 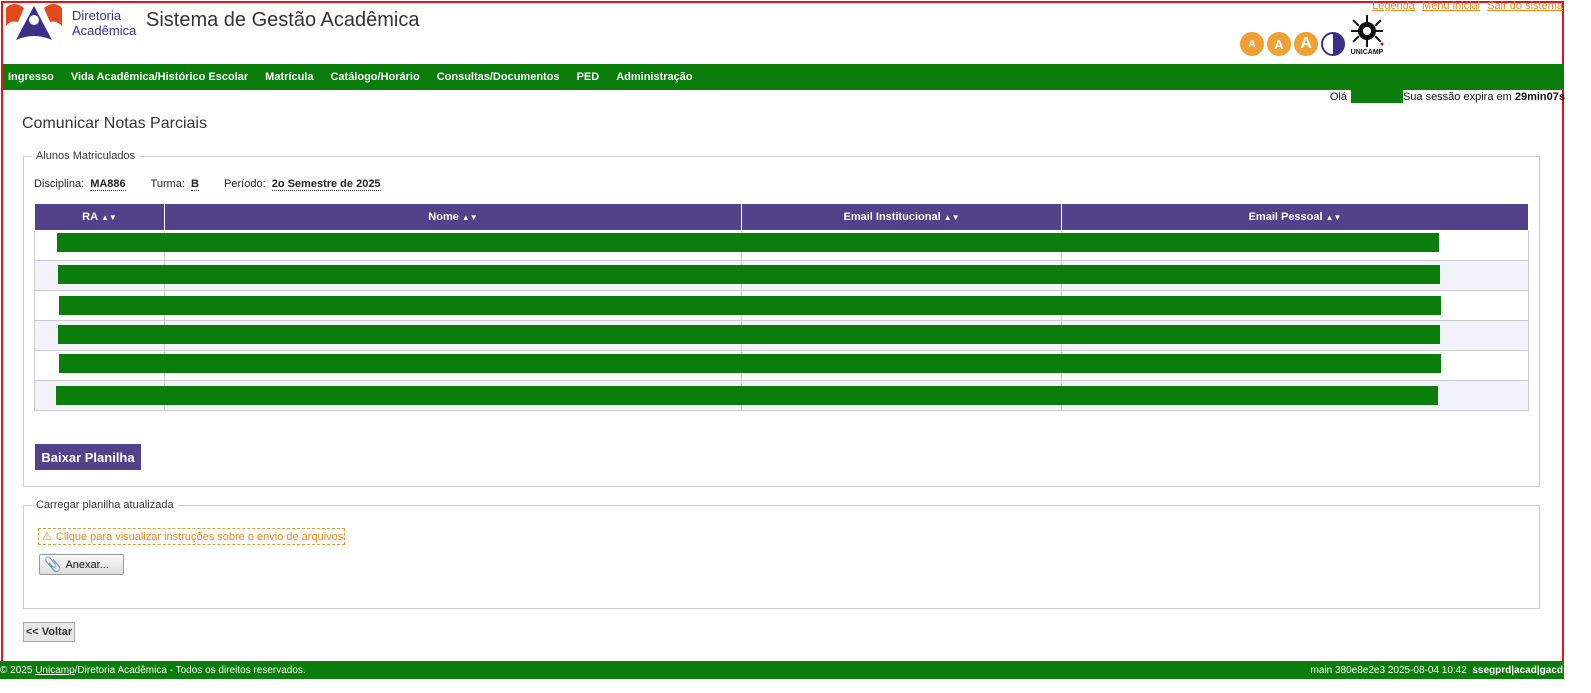 What do you see at coordinates (283, 20) in the screenshot?
I see `system-title: Sistema de Gestão Acadêmica` at bounding box center [283, 20].